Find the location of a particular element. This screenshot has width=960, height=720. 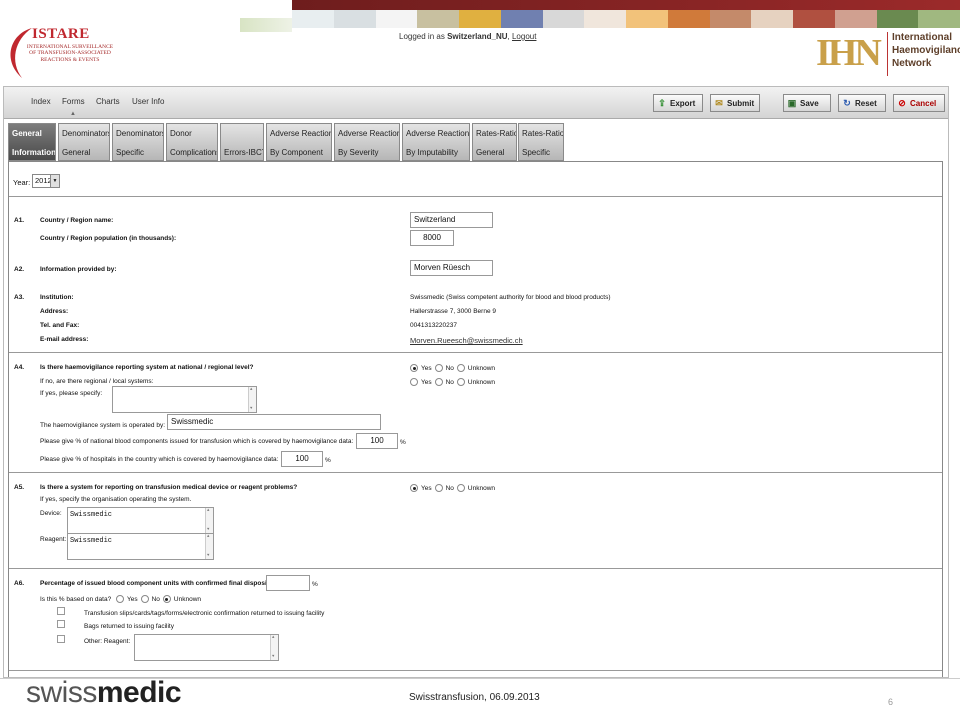

chevron-down-icon: ▼ is located at coordinates (54, 181).